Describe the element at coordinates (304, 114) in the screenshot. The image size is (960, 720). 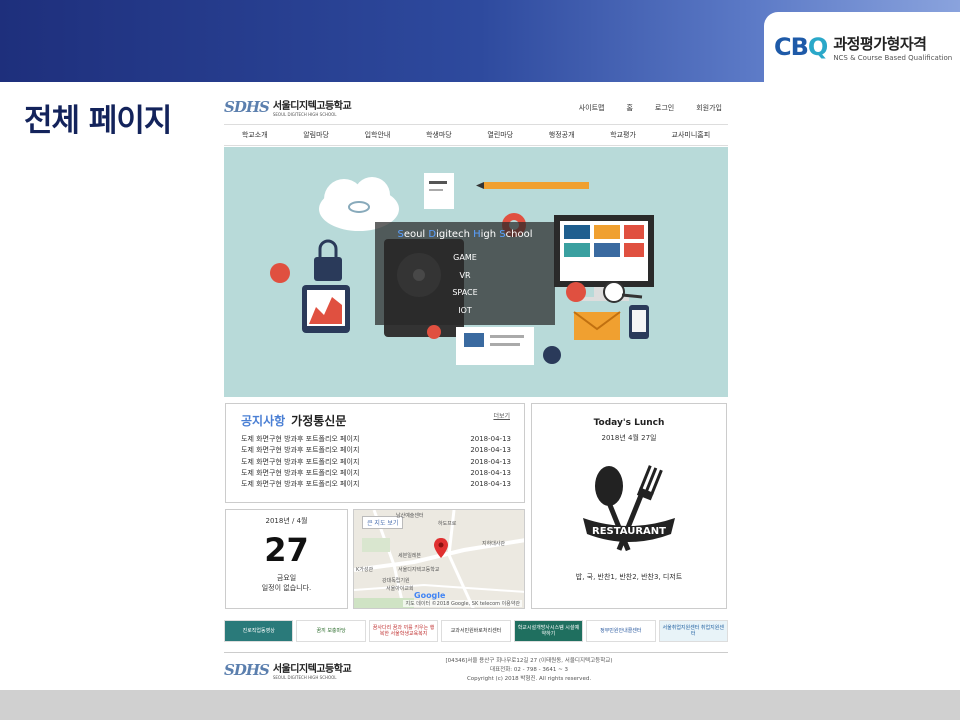
I see `site-name-en: SEOUL DIGITECH HIGH SCHOOL` at that location.